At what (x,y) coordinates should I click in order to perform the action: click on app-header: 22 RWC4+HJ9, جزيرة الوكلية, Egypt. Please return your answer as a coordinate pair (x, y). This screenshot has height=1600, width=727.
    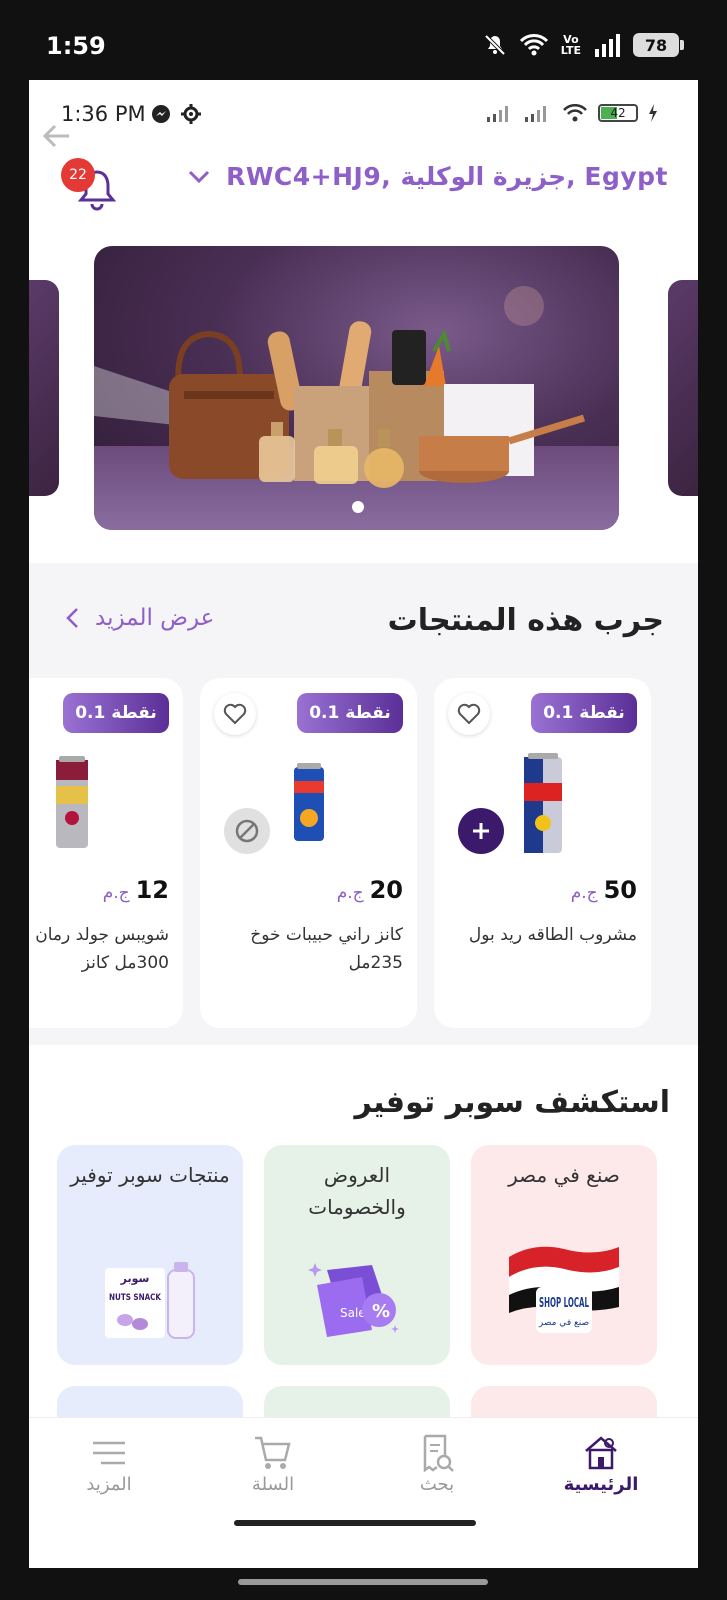
    Looking at the image, I should click on (363, 185).